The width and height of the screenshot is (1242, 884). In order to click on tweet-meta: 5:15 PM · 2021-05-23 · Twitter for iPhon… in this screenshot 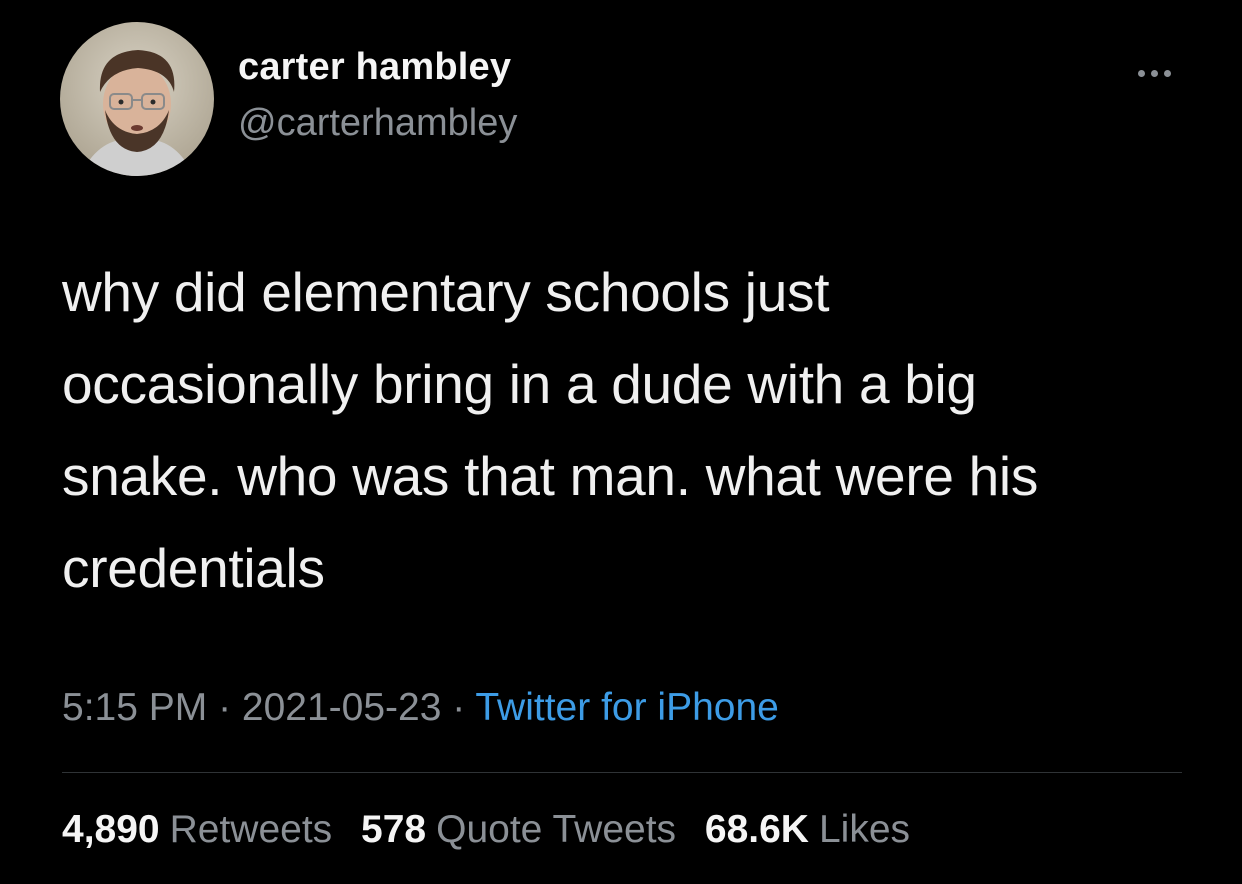, I will do `click(420, 708)`.